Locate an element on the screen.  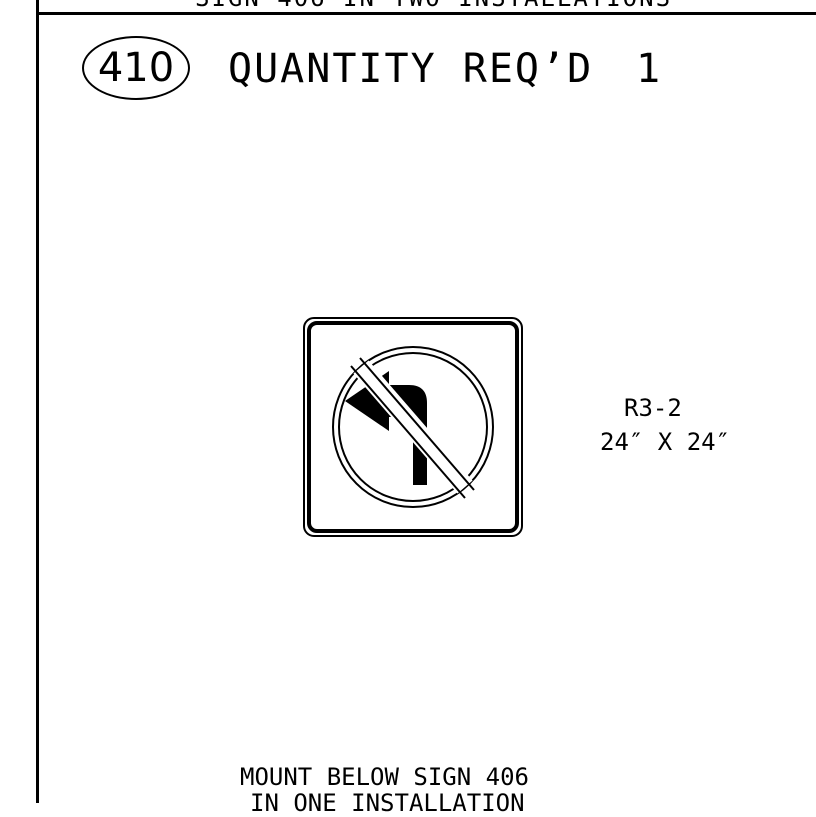
sign-size: 24″ X 24″ is located at coordinates (665, 442).